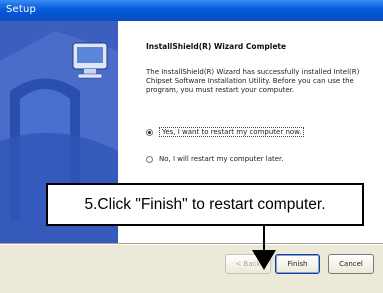  Describe the element at coordinates (149, 159) in the screenshot. I see `restart-later-radio` at that location.